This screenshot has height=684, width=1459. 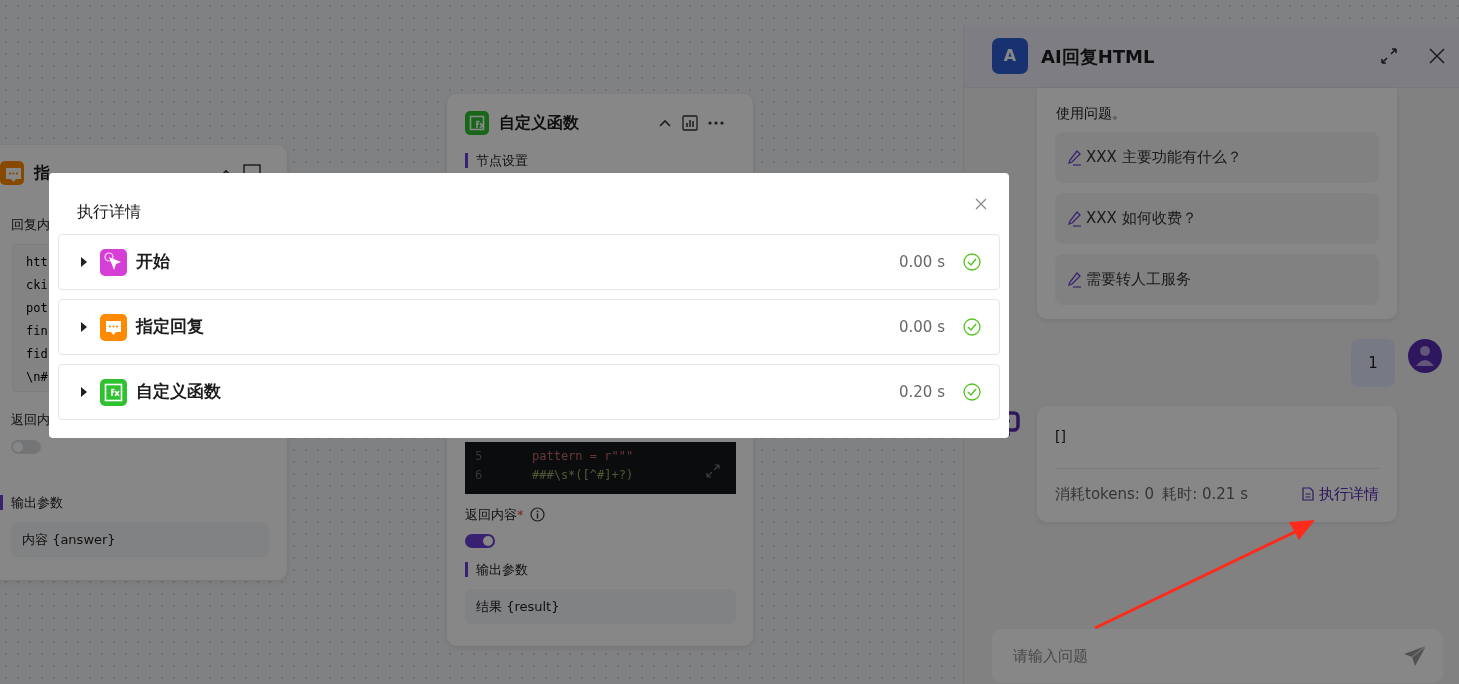 I want to click on node-title: 自定义函数, so click(x=539, y=123).